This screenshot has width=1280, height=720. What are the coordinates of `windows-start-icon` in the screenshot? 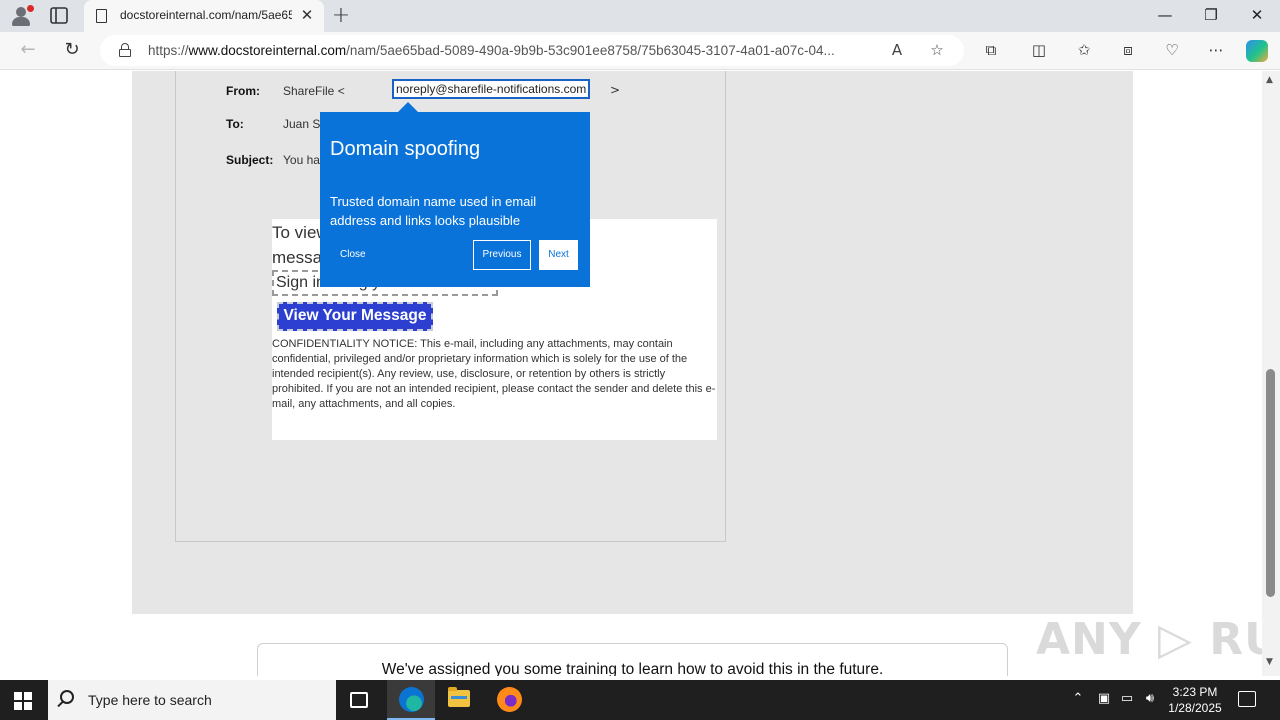 It's located at (23, 701).